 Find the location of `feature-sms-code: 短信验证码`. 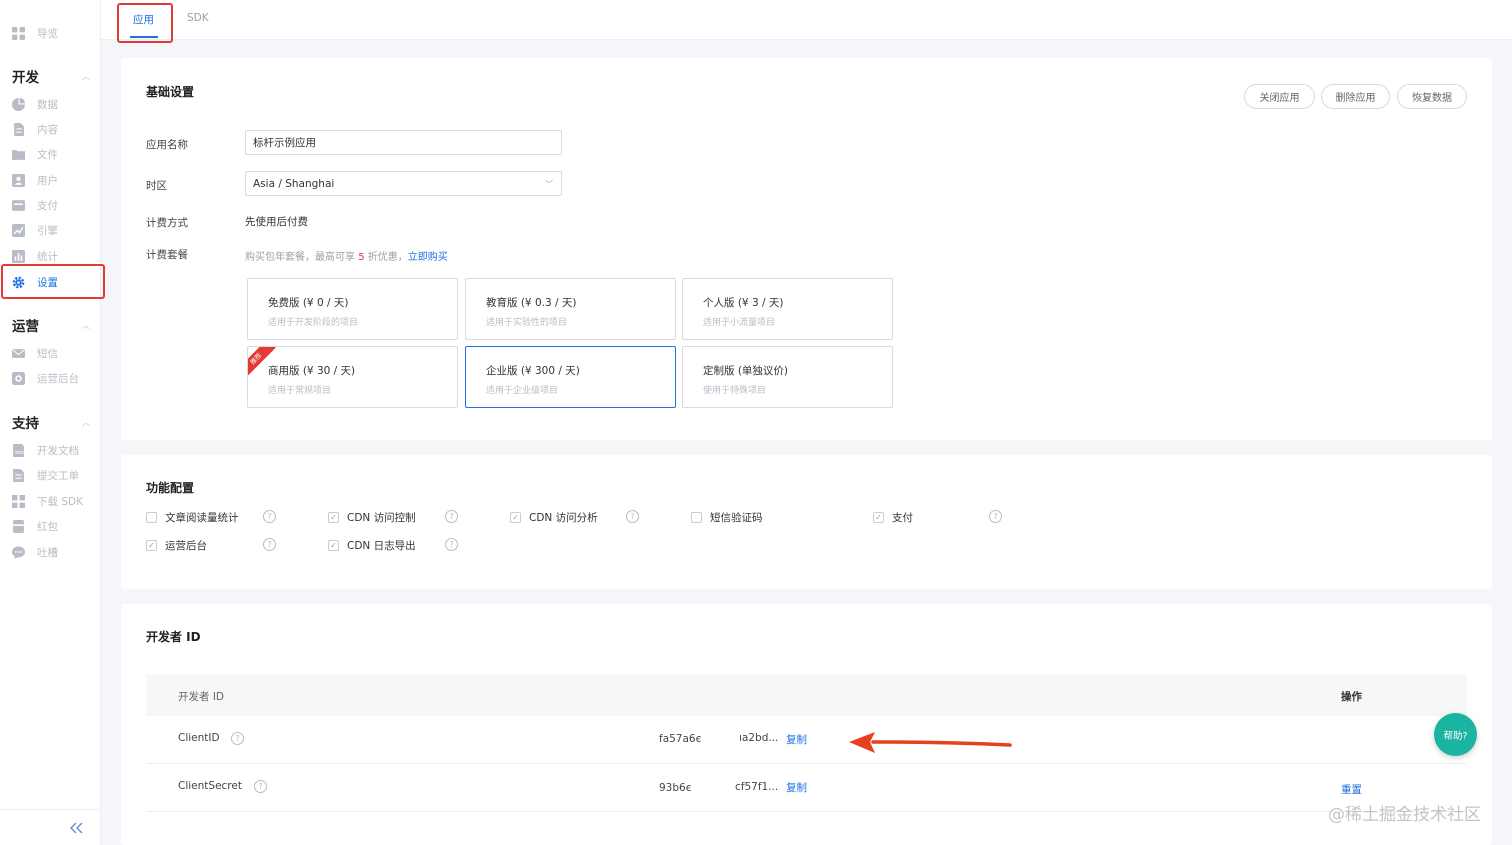

feature-sms-code: 短信验证码 is located at coordinates (727, 517).